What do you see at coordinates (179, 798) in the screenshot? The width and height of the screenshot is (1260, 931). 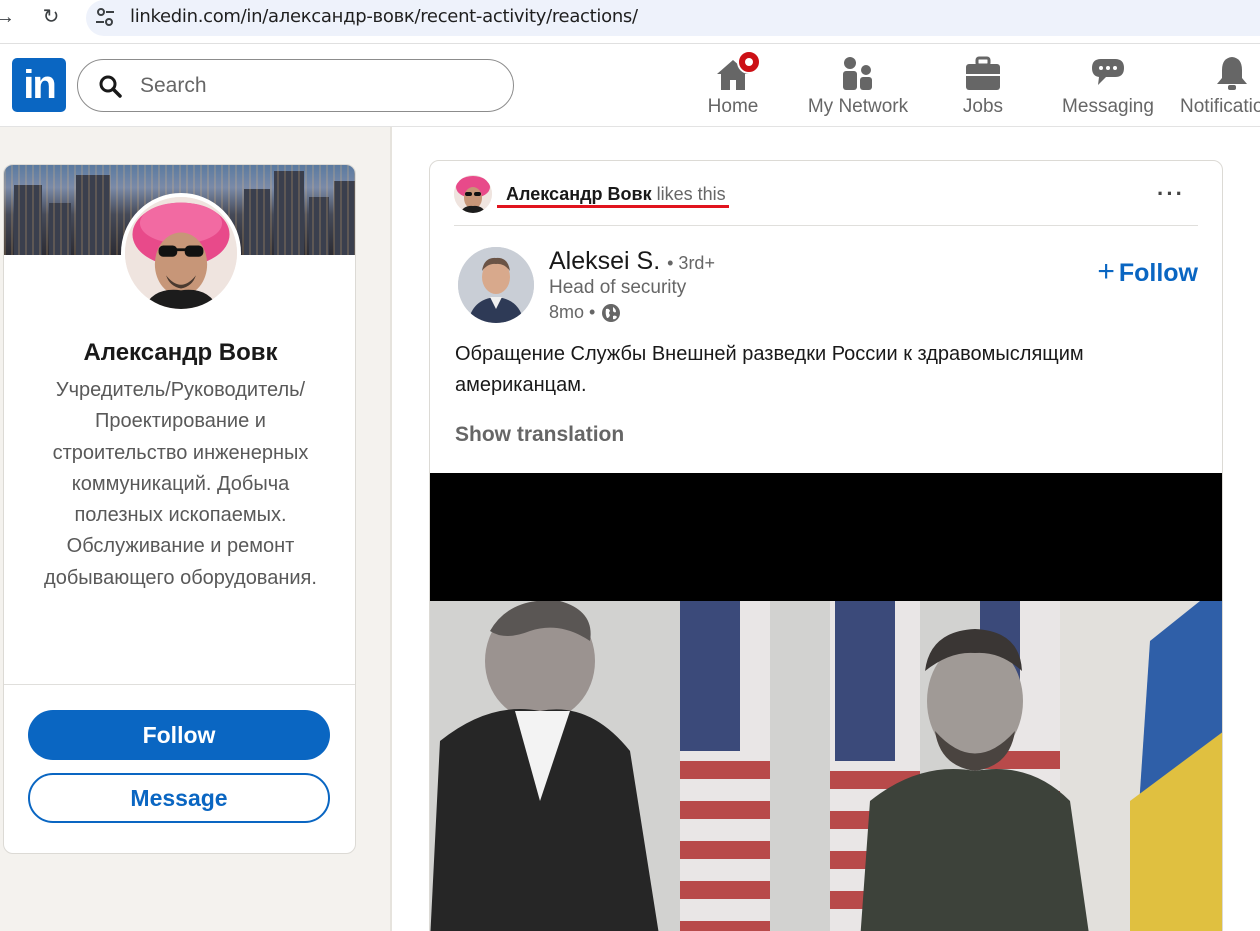 I see `message-button: Message` at bounding box center [179, 798].